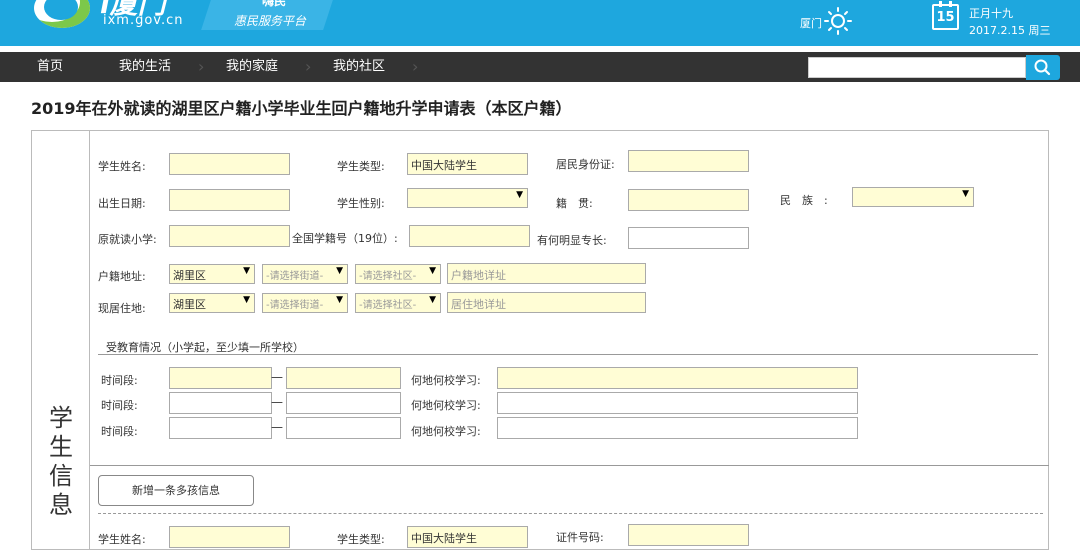 The height and width of the screenshot is (550, 1080). I want to click on household-detail-input: 户籍地详址, so click(546, 273).